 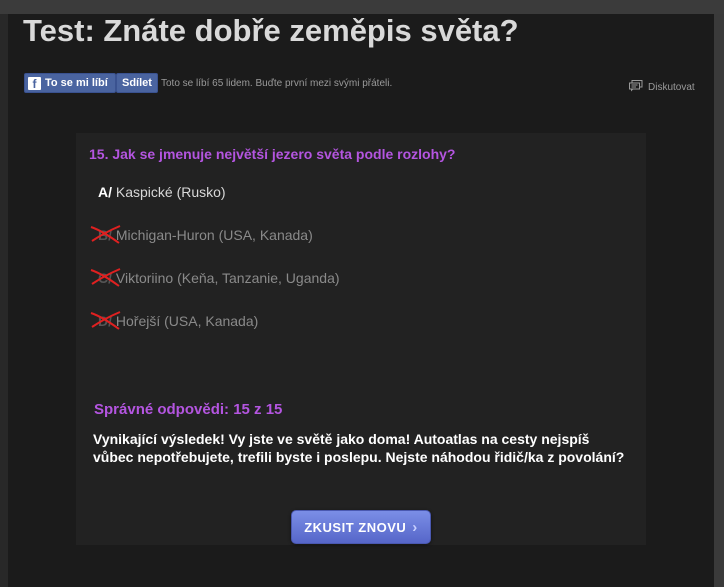 I want to click on answer-b: B/ Michigan-Huron (USA, Kanada), so click(x=201, y=234).